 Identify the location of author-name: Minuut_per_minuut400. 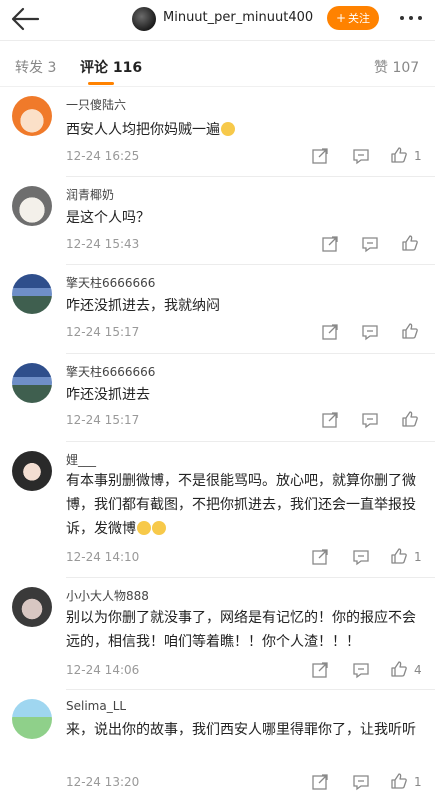
(238, 17).